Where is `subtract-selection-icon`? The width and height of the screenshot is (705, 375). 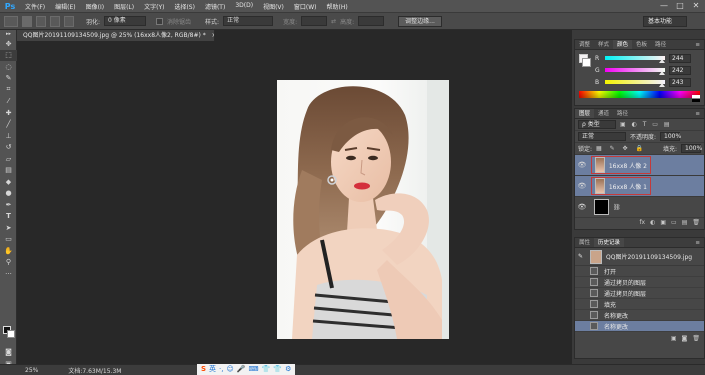 subtract-selection-icon is located at coordinates (55, 21).